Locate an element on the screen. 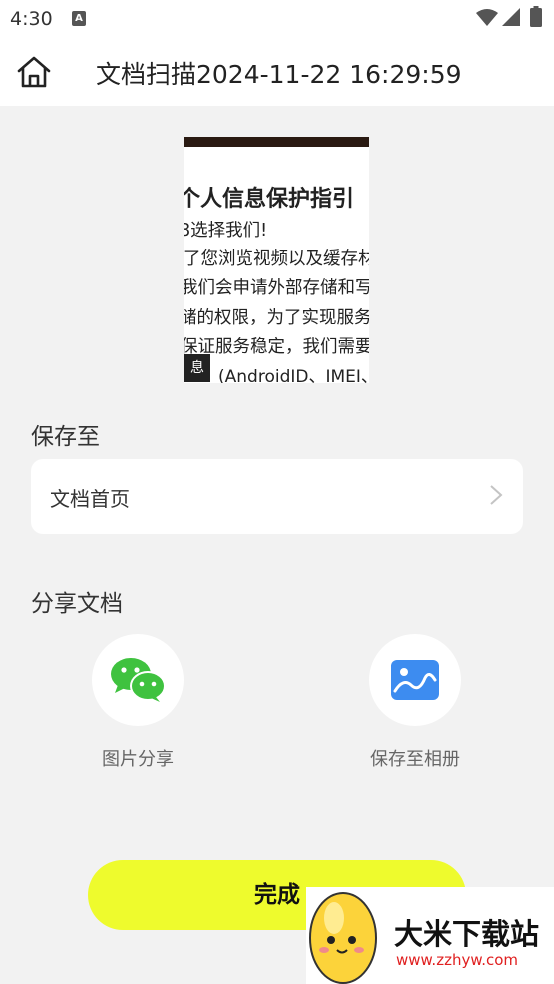 The height and width of the screenshot is (984, 554). wechat-icon is located at coordinates (138, 680).